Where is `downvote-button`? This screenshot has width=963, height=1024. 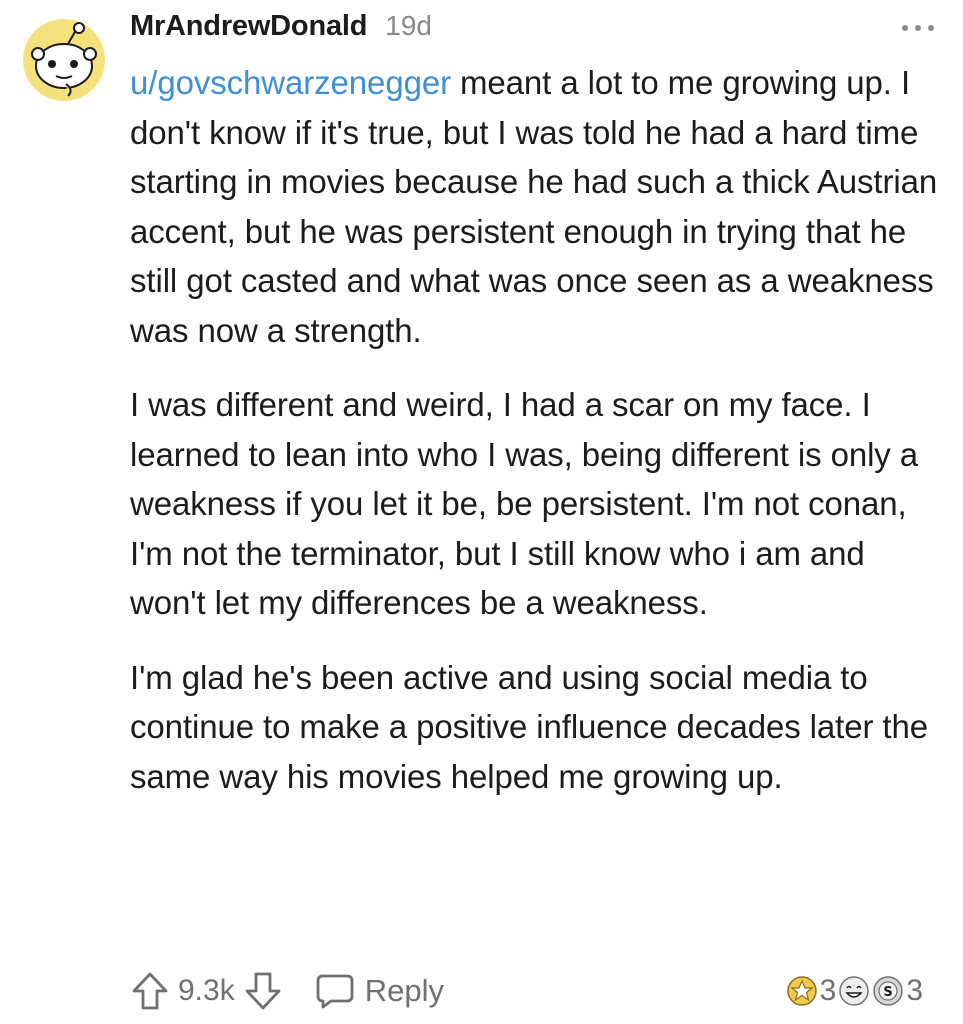 downvote-button is located at coordinates (263, 991).